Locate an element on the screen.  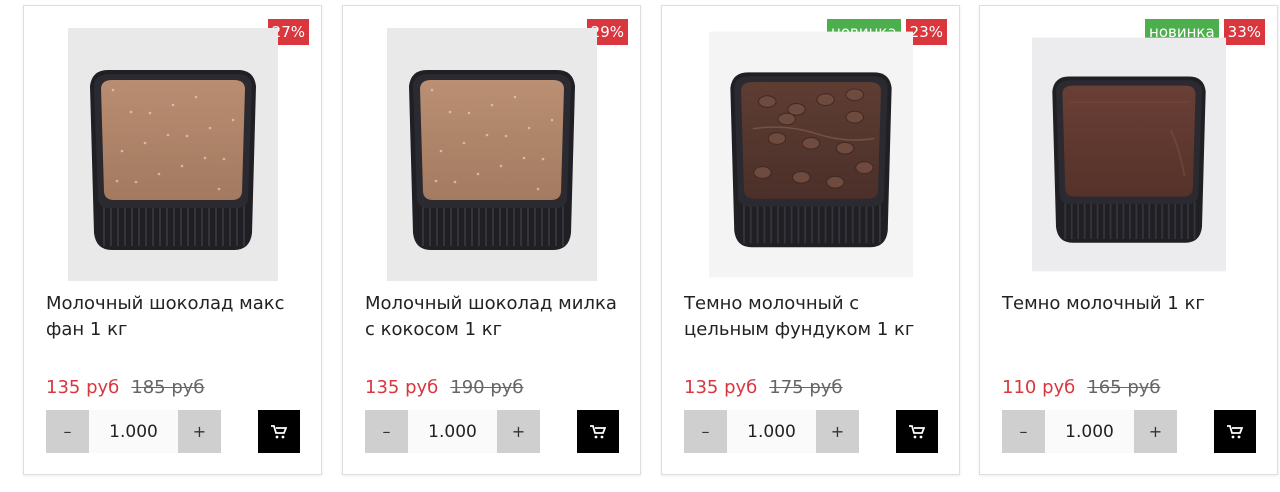
price-block: 135 руб 175 руб is located at coordinates (763, 387).